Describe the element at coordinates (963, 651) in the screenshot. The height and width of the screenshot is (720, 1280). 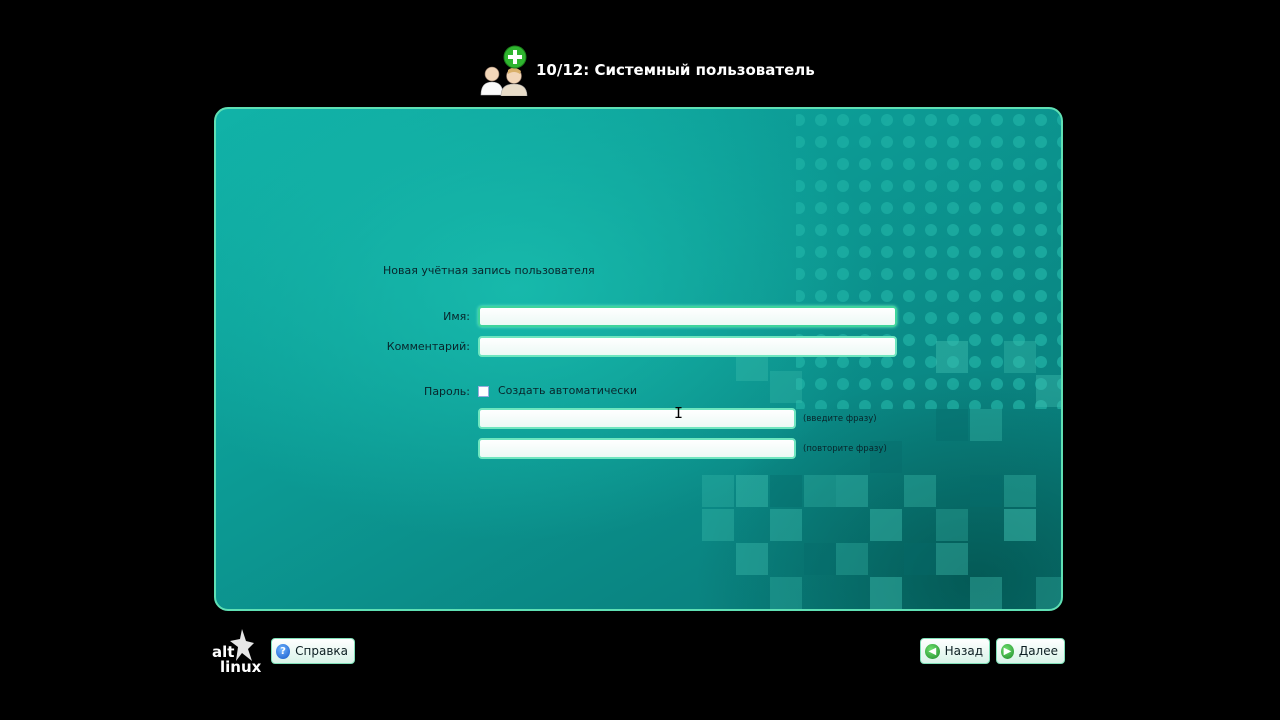
I see `back-button-label: Назад` at that location.